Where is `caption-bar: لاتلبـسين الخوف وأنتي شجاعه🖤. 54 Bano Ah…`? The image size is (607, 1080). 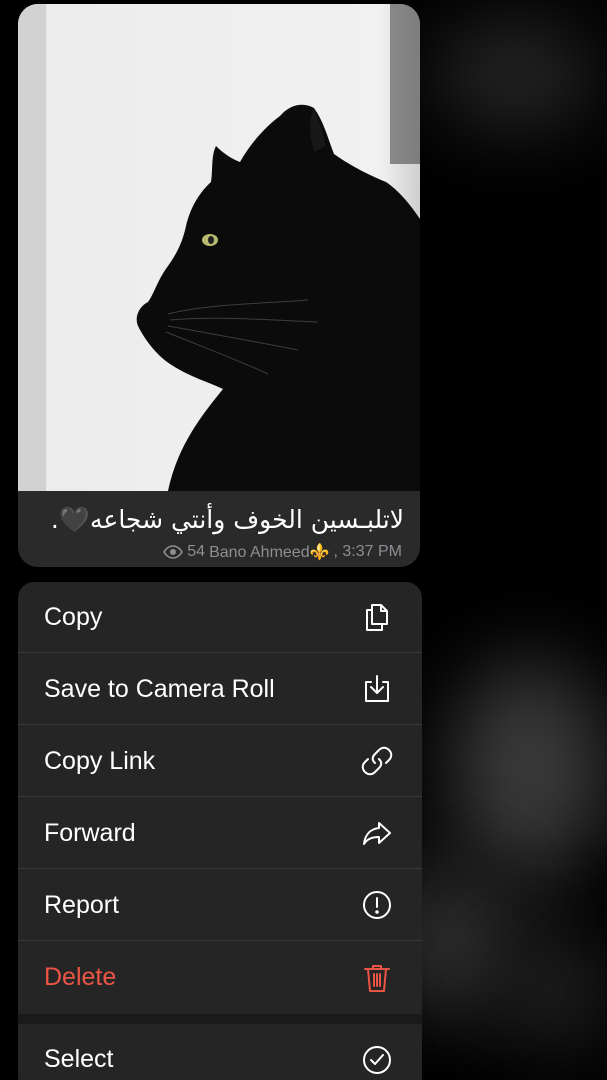
caption-bar: لاتلبـسين الخوف وأنتي شجاعه🖤. 54 Bano Ah… is located at coordinates (219, 529).